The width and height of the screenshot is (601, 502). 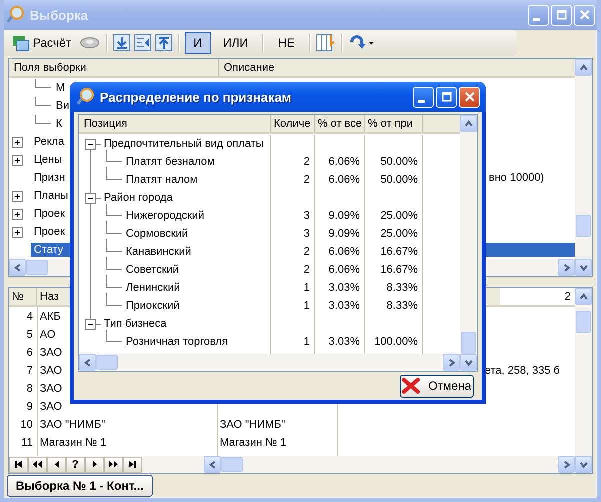 What do you see at coordinates (394, 123) in the screenshot?
I see `column-header: % от при` at bounding box center [394, 123].